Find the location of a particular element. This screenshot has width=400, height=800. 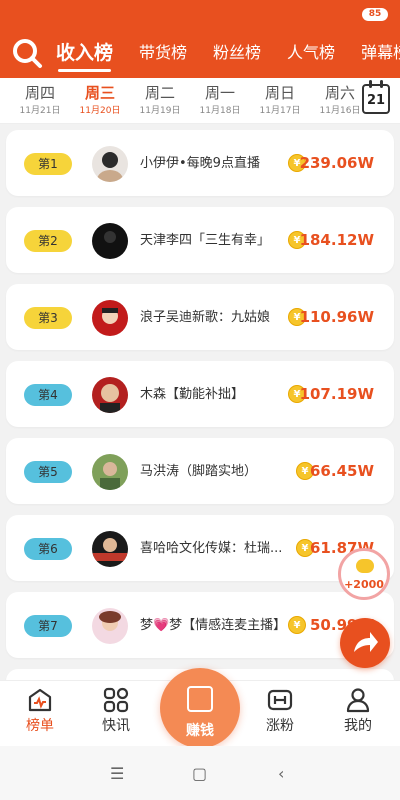

ranking-tabs: 收入榜 带货榜 粉丝榜 人气榜 弹幕榜 is located at coordinates (228, 53).